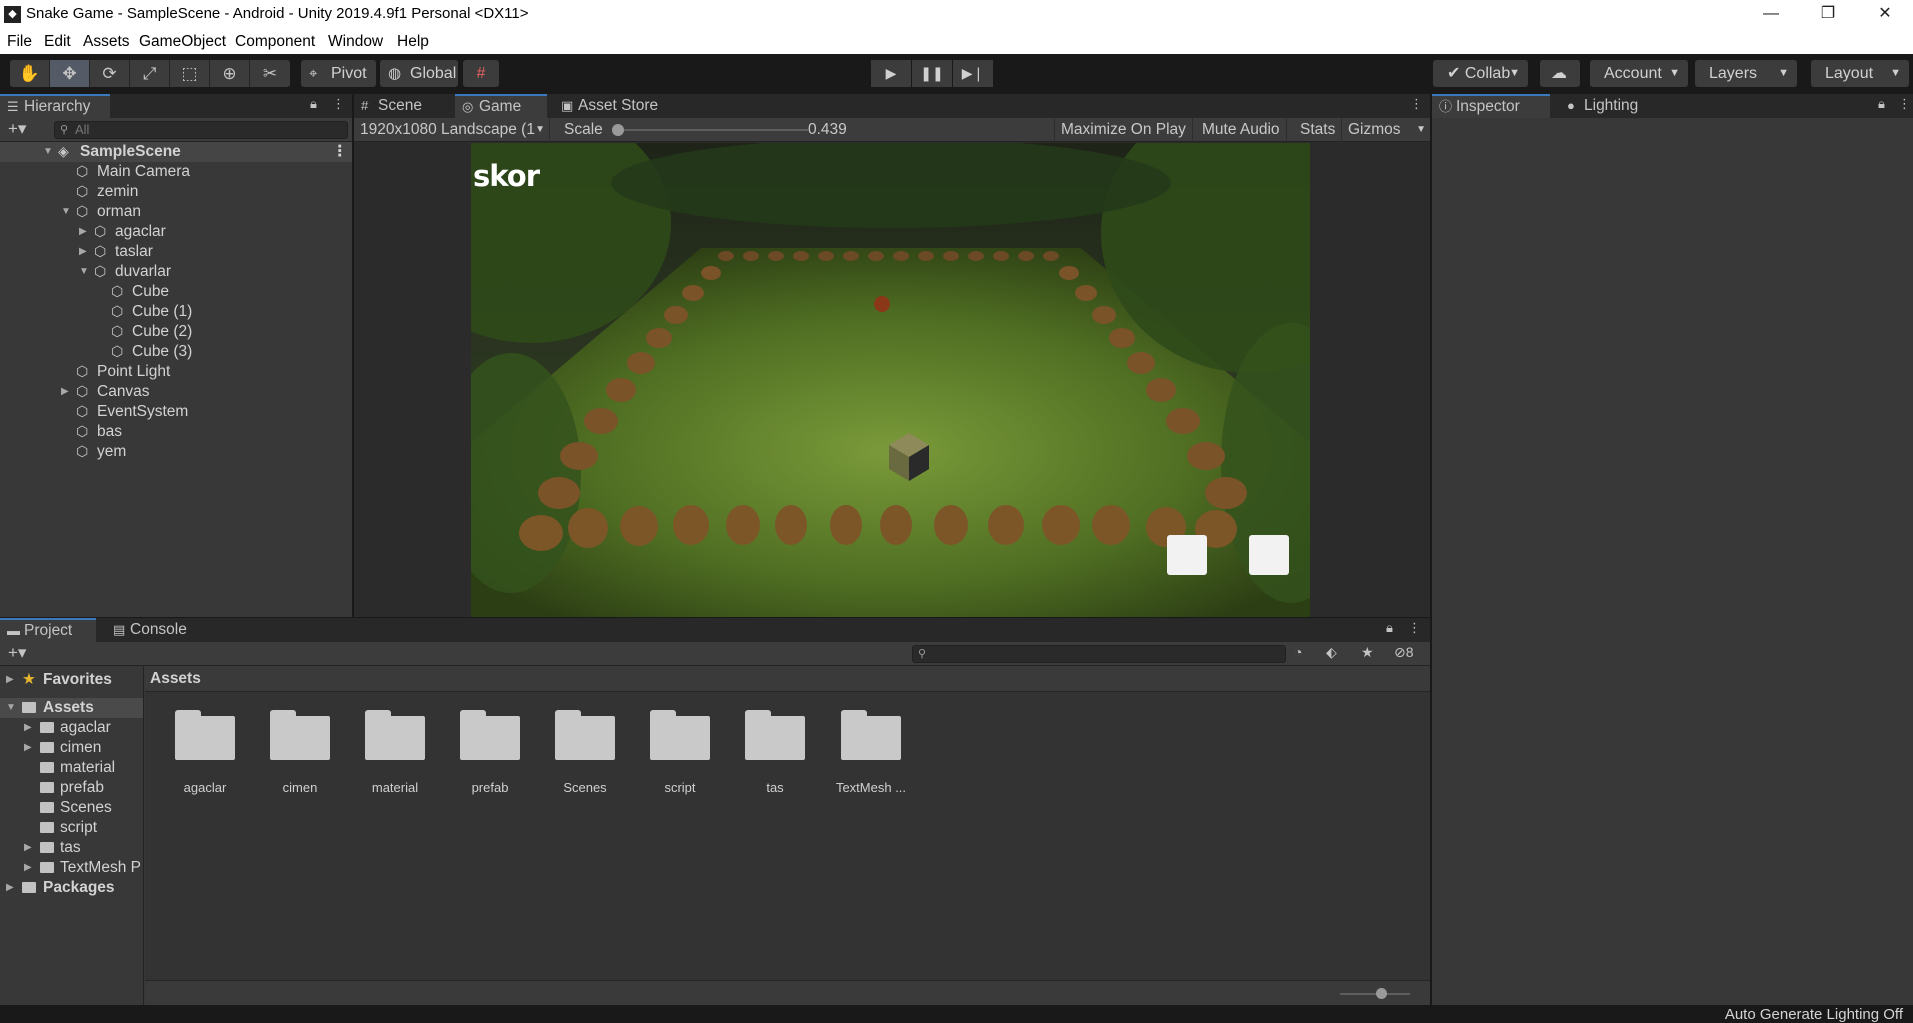 This screenshot has width=1913, height=1023. Describe the element at coordinates (1404, 652) in the screenshot. I see `hidden-packages-toggle: ⊘8` at that location.